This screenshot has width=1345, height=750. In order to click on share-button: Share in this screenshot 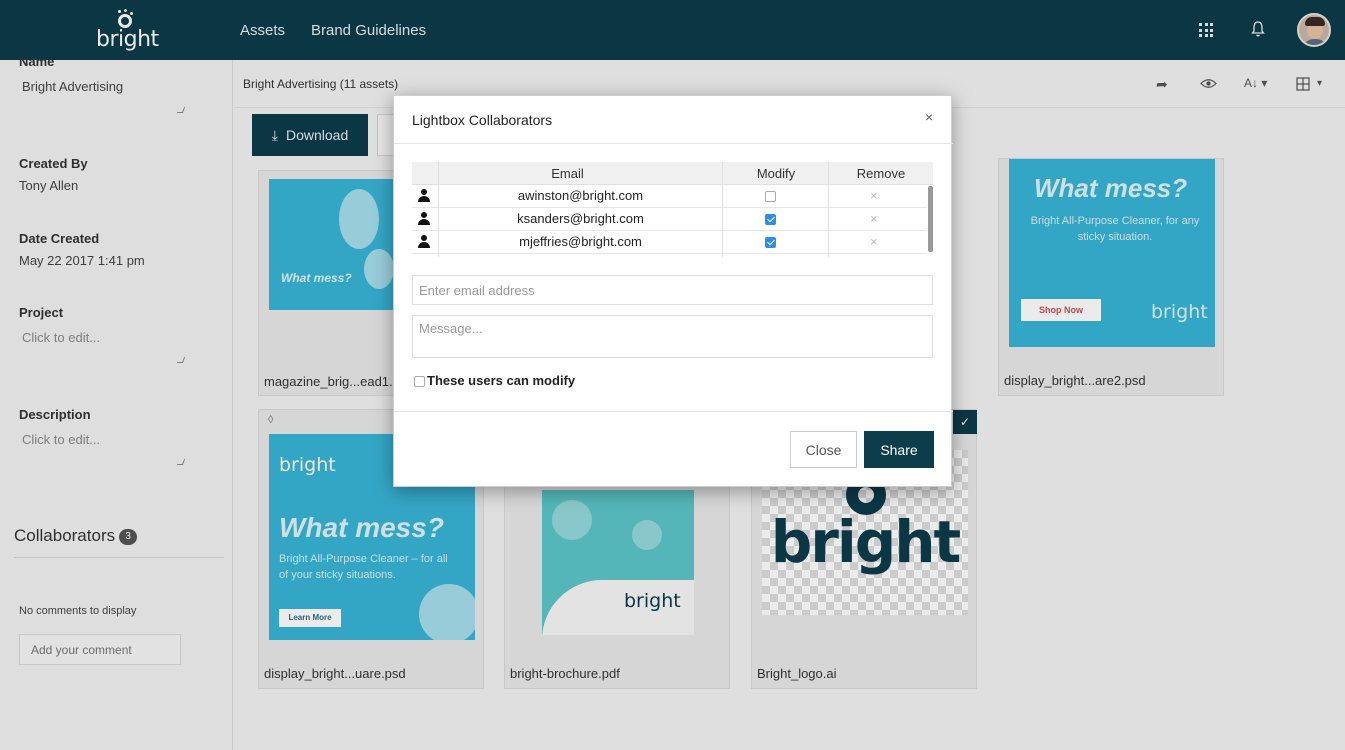, I will do `click(899, 449)`.